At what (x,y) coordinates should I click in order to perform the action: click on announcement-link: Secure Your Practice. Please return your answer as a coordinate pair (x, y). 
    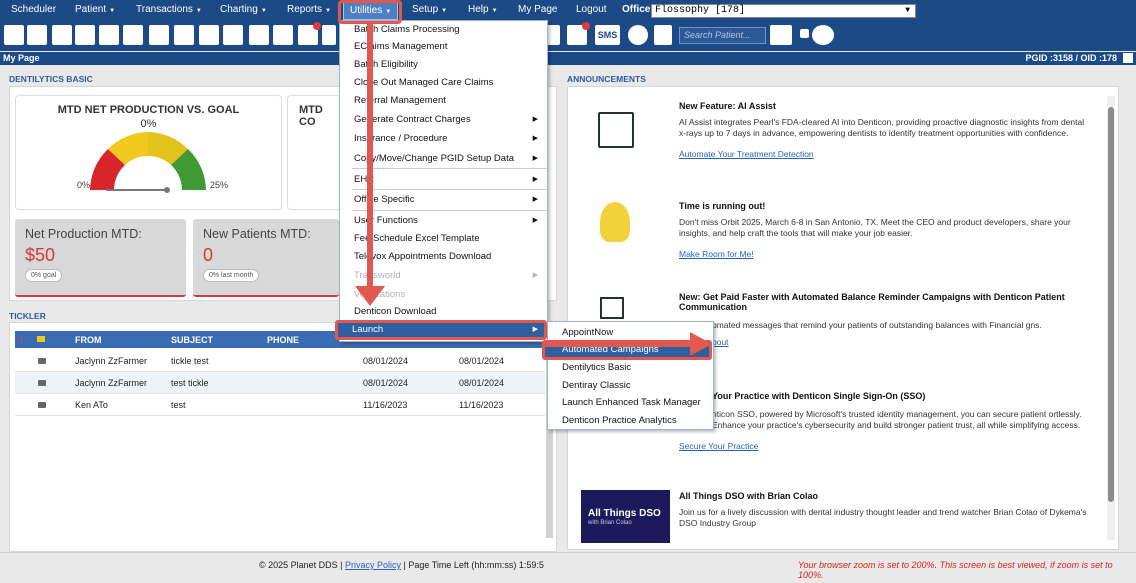
    Looking at the image, I should click on (884, 446).